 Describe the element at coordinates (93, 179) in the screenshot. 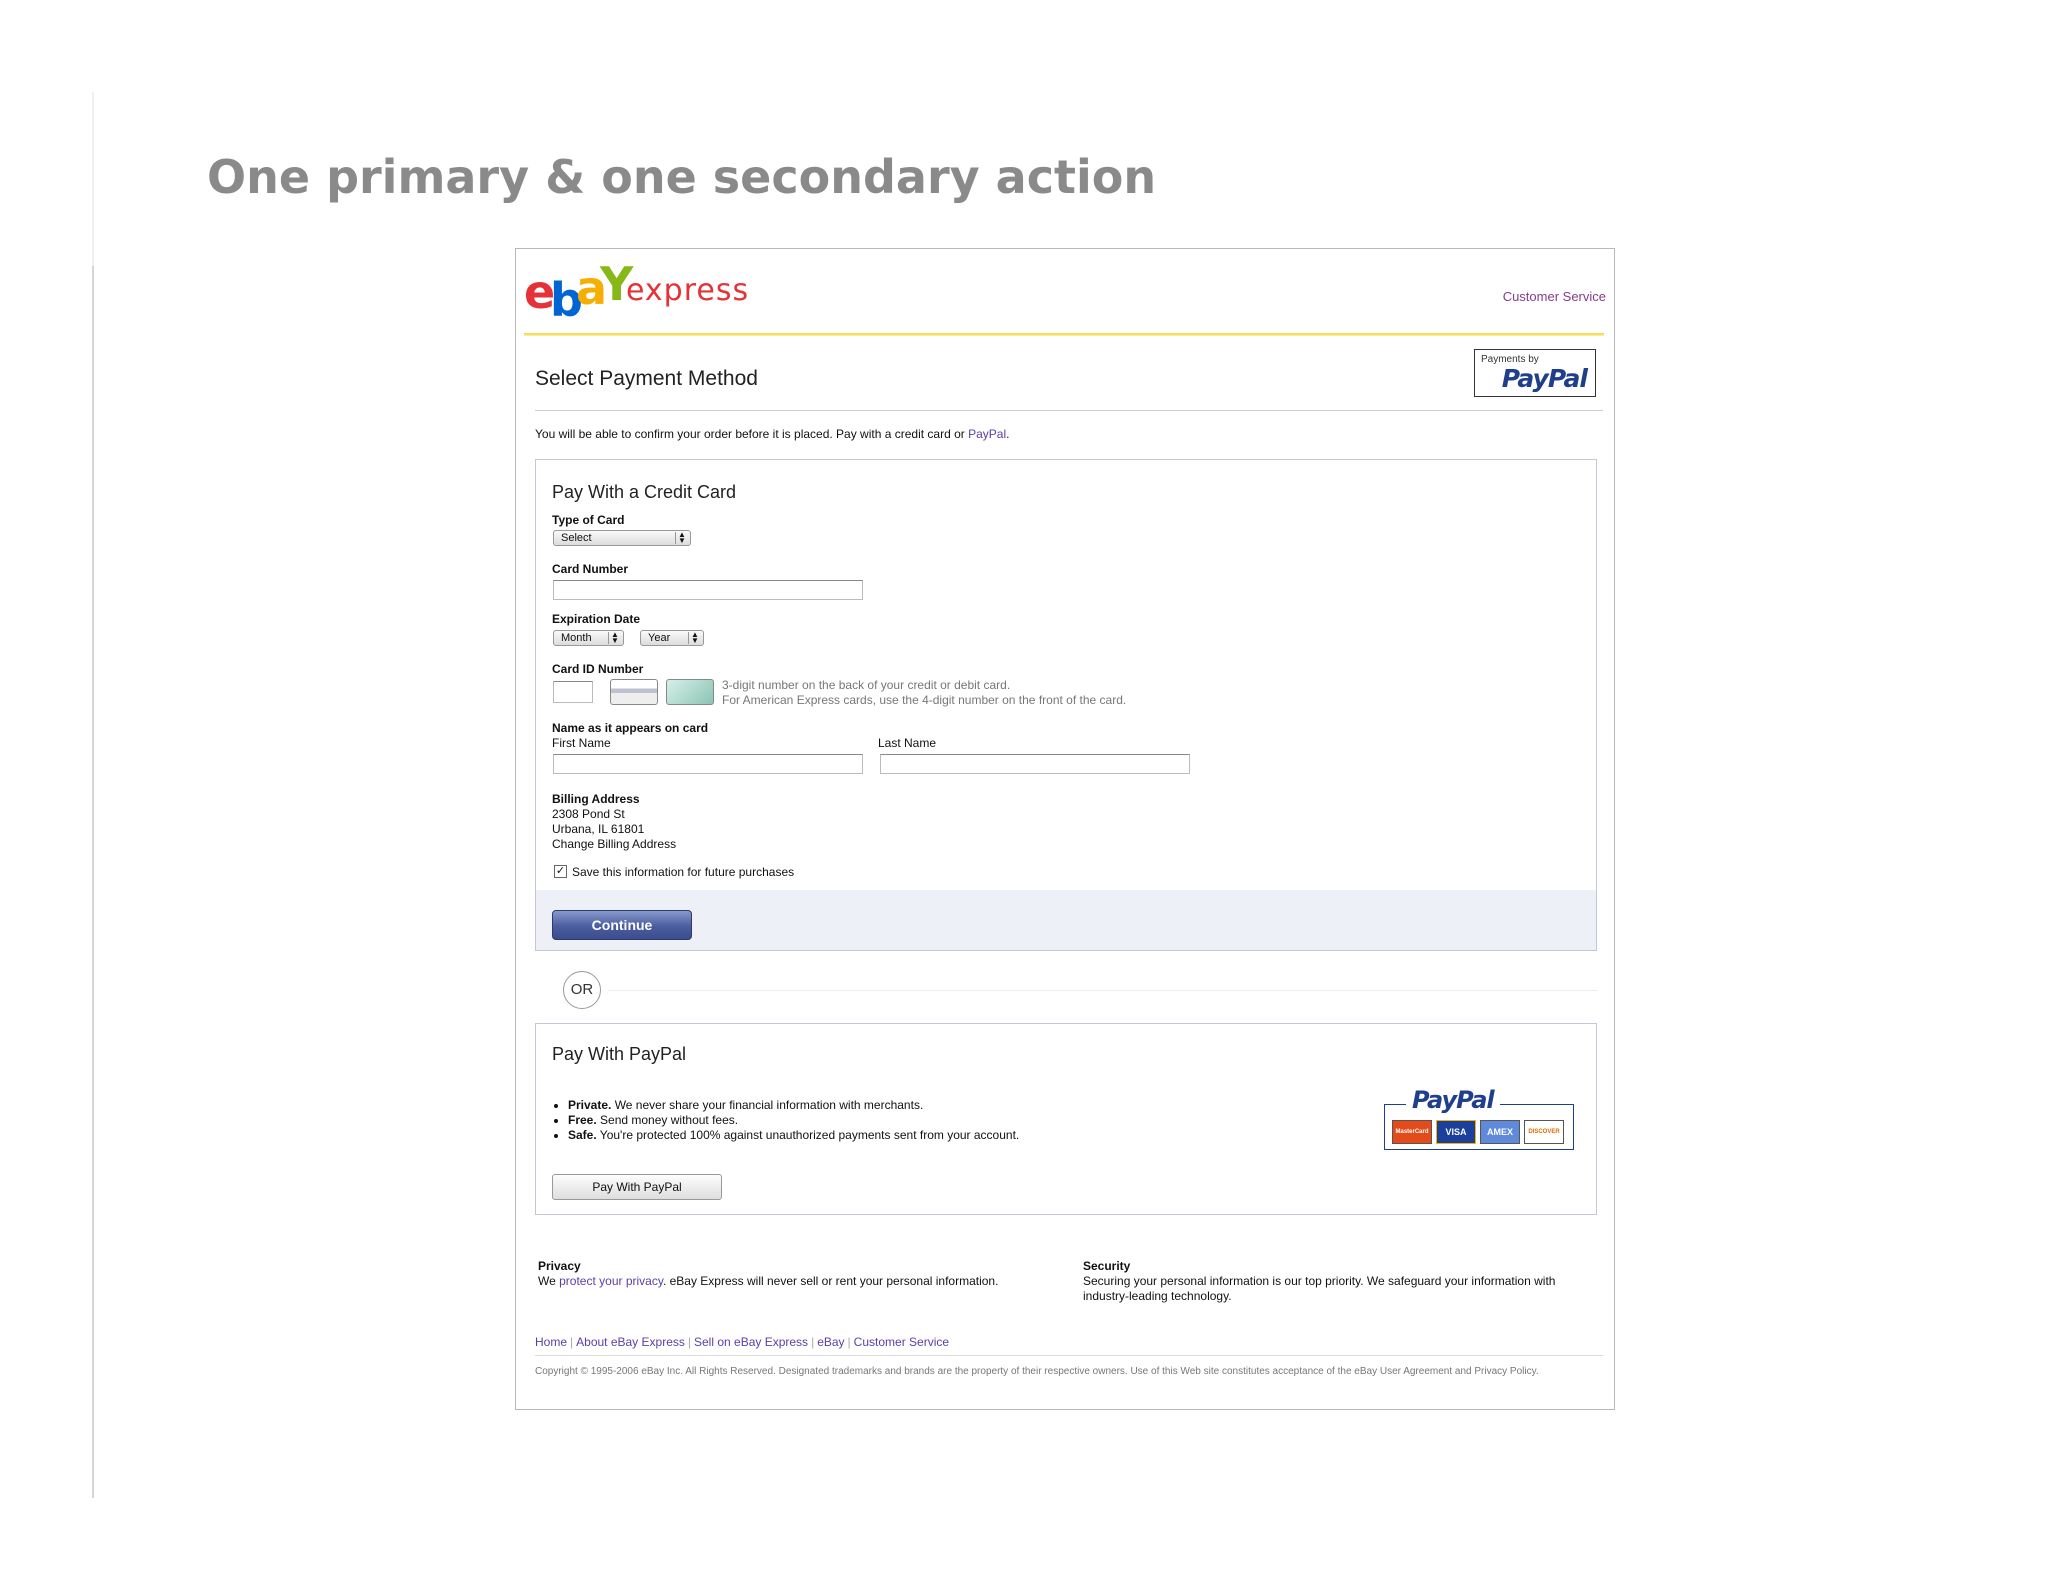

I see `slide-left-rule-top` at that location.